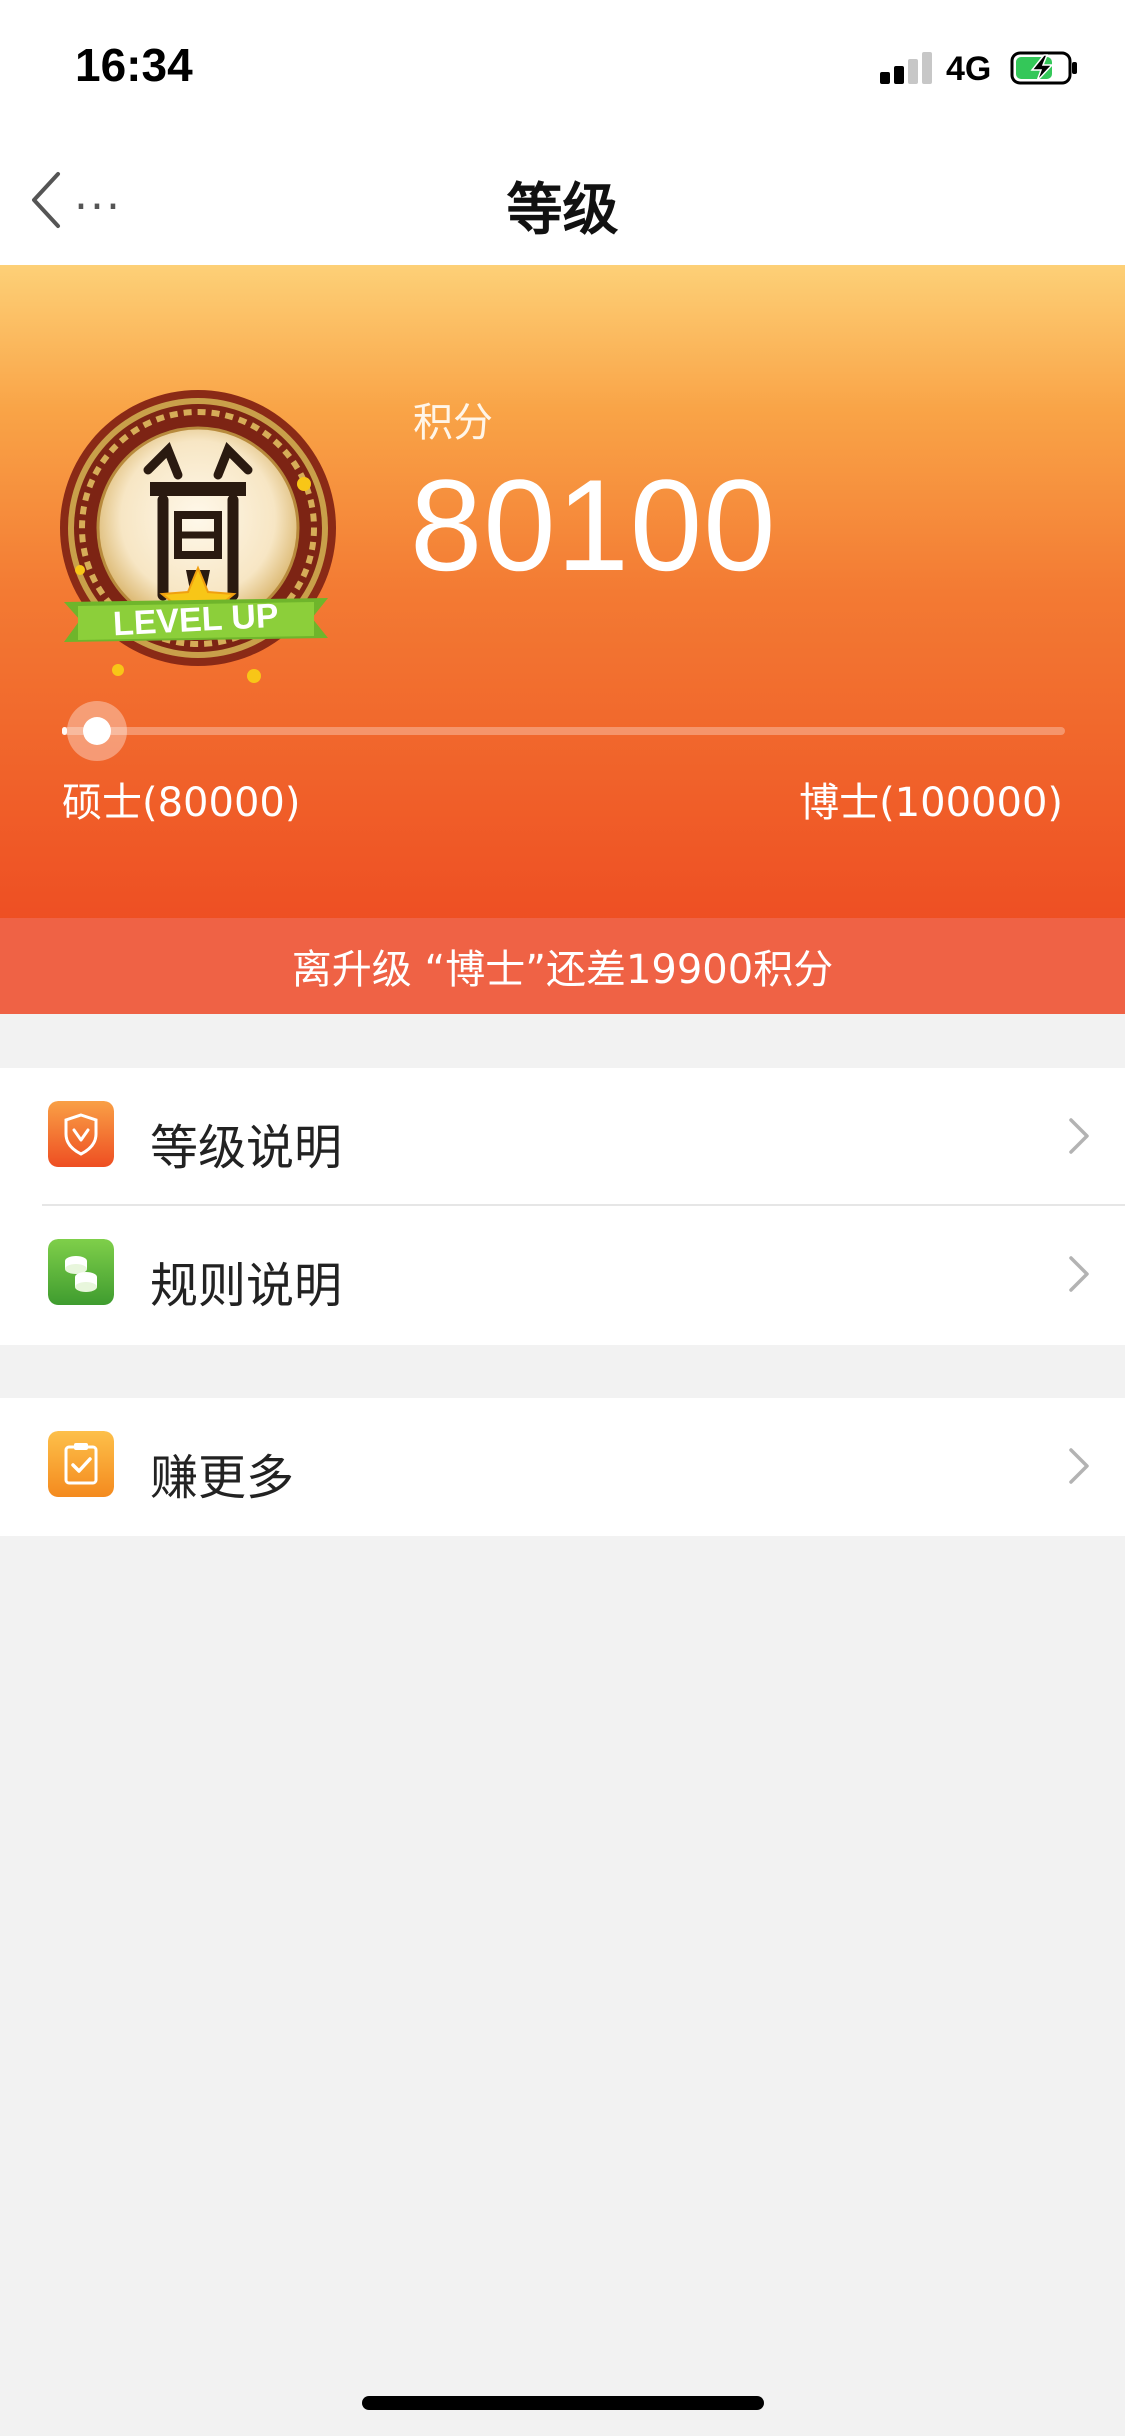 The width and height of the screenshot is (1125, 2436). Describe the element at coordinates (562, 210) in the screenshot. I see `page-title: 等级` at that location.